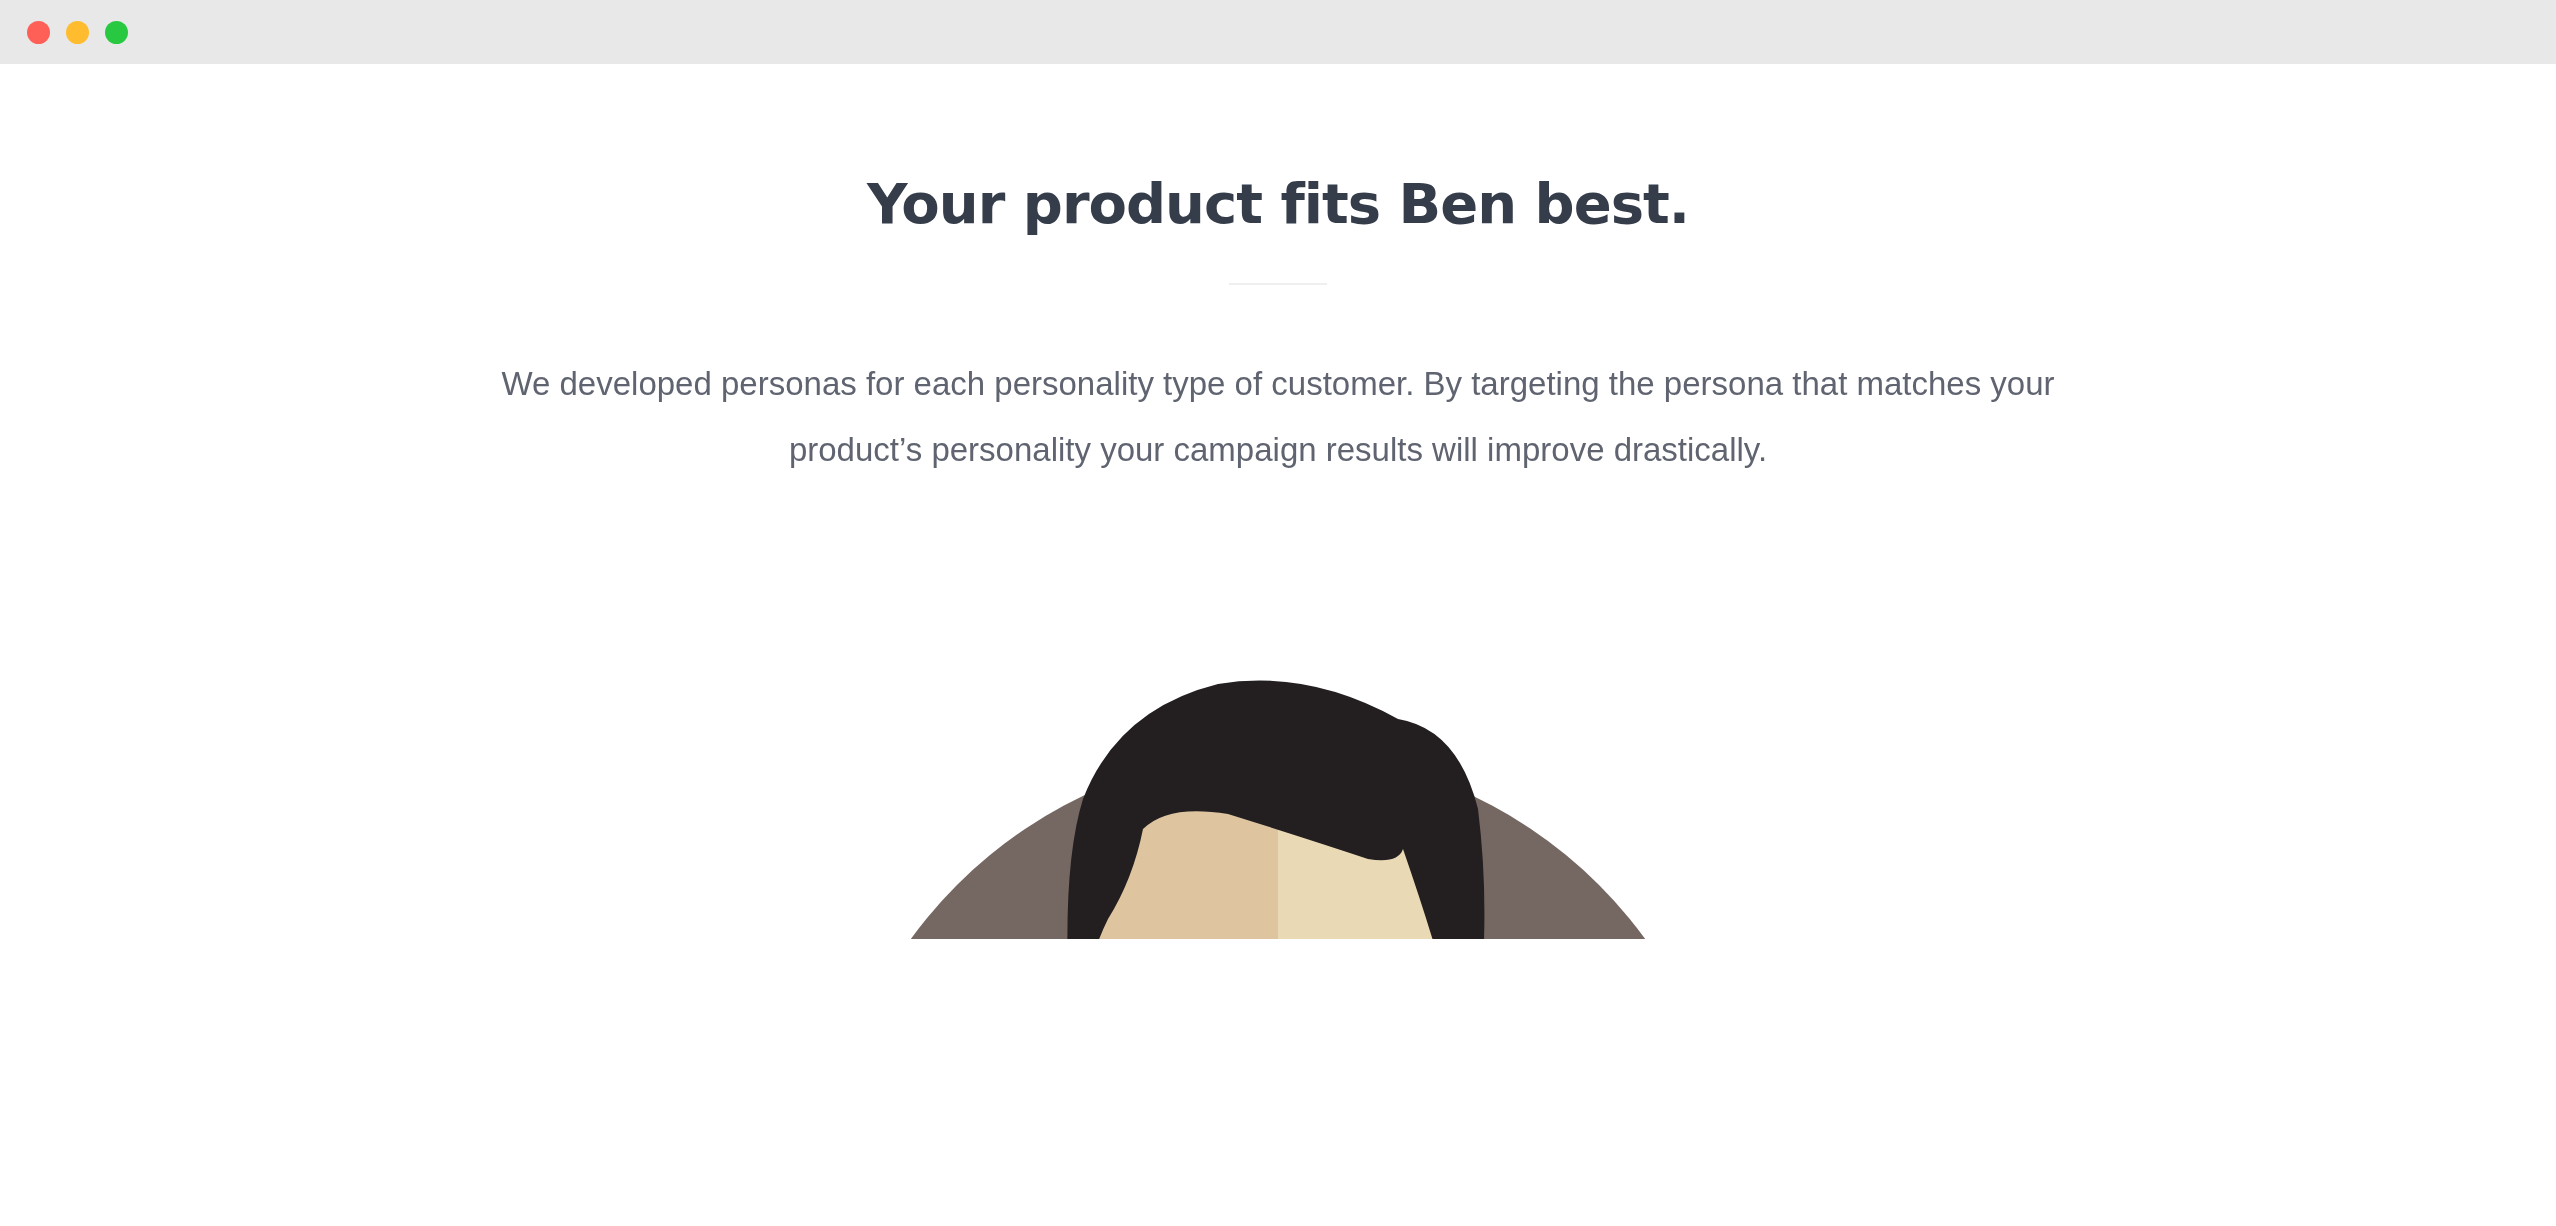 Image resolution: width=2556 pixels, height=1226 pixels. What do you see at coordinates (1278, 417) in the screenshot?
I see `description-text: We developed personas for each personality type of customer. By targeting the persona that matches your product’s personality your campaign results will improve drastically.` at bounding box center [1278, 417].